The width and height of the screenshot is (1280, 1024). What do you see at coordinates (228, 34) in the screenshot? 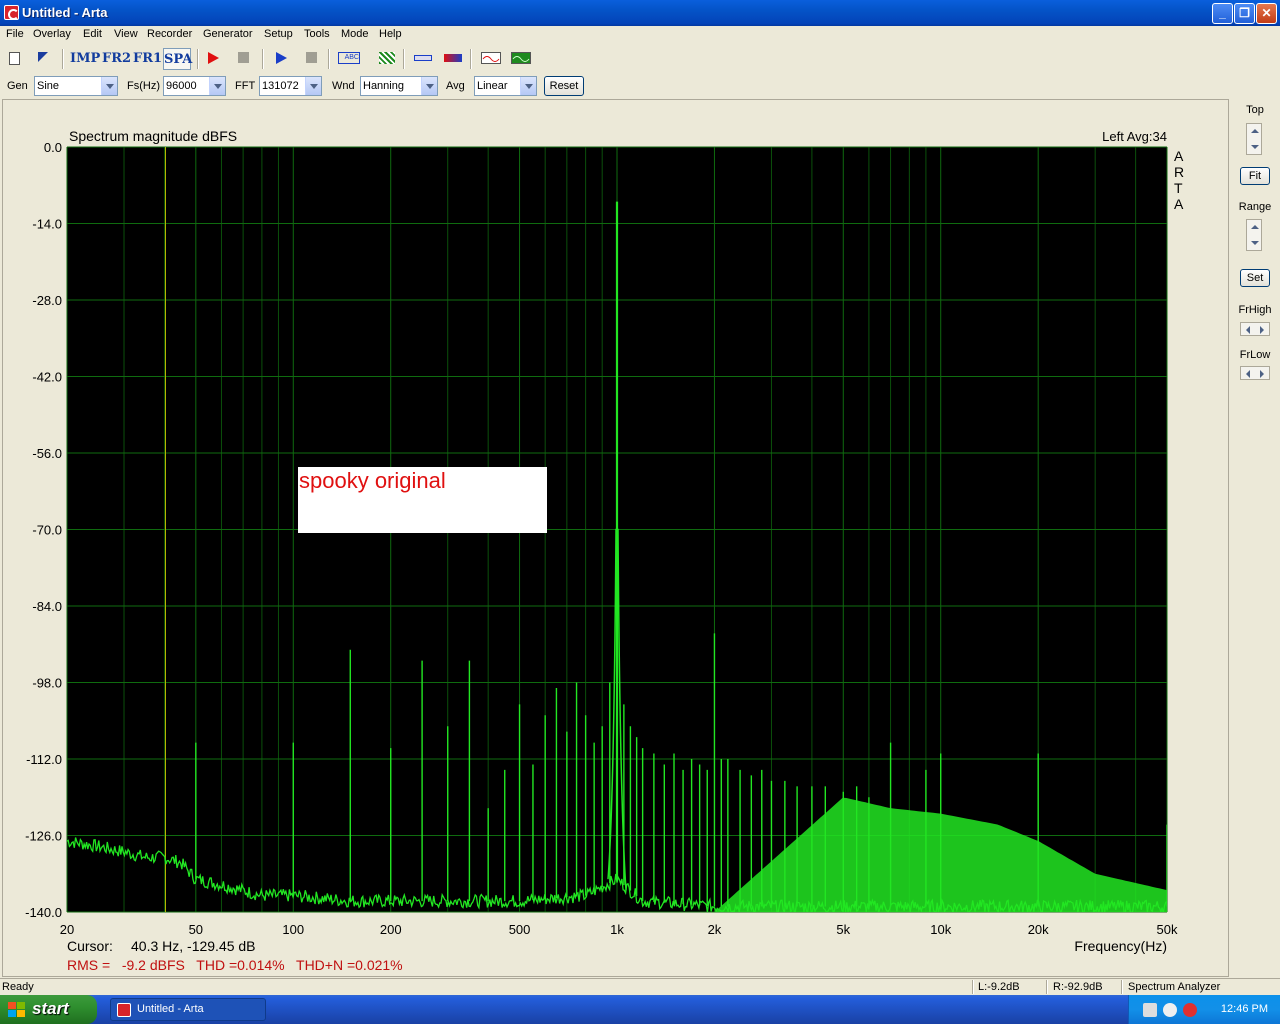
I see `menu-generator: Generator` at bounding box center [228, 34].